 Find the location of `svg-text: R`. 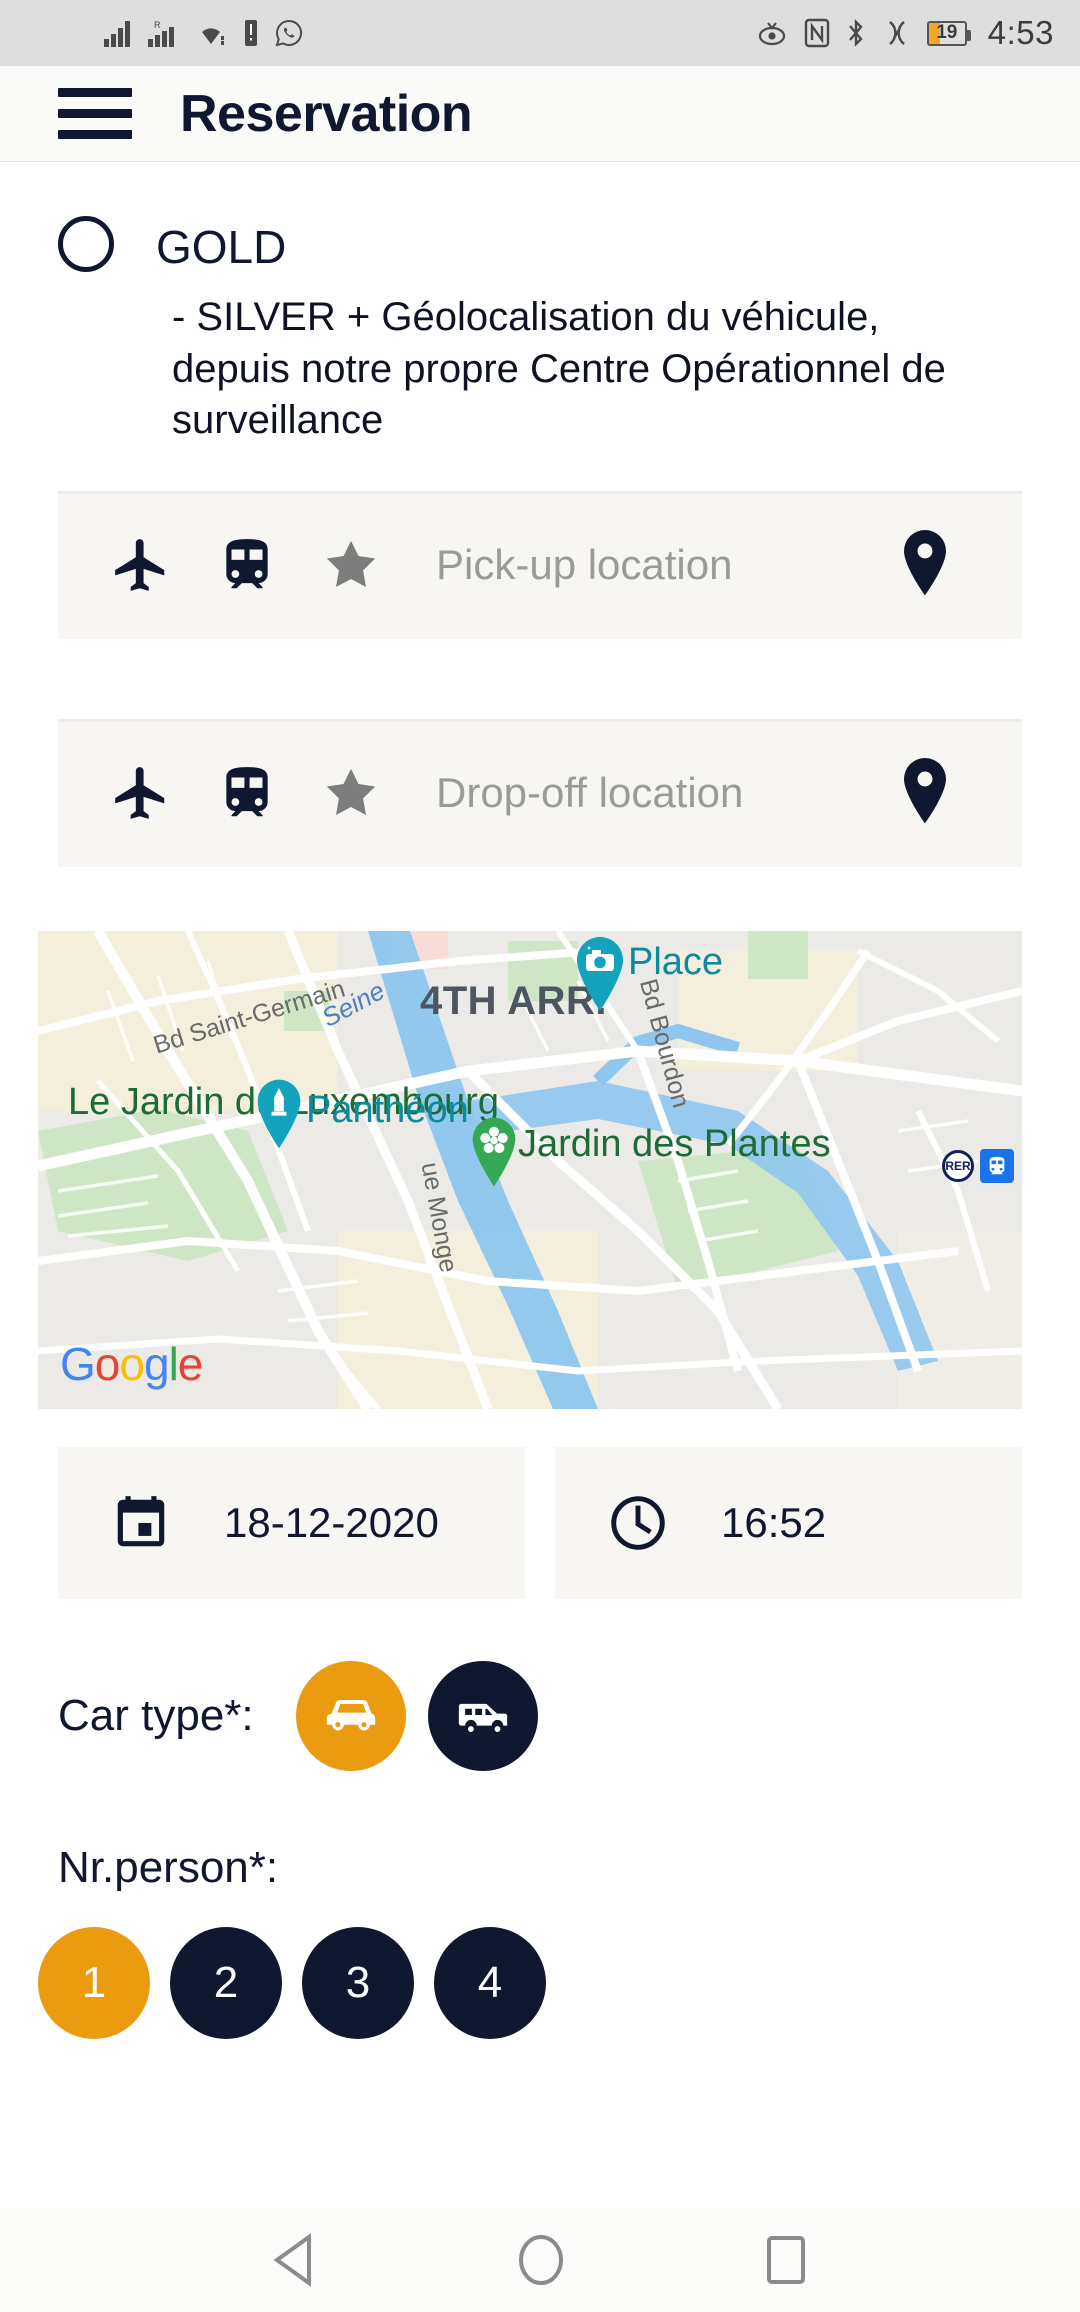

svg-text: R is located at coordinates (157, 25).